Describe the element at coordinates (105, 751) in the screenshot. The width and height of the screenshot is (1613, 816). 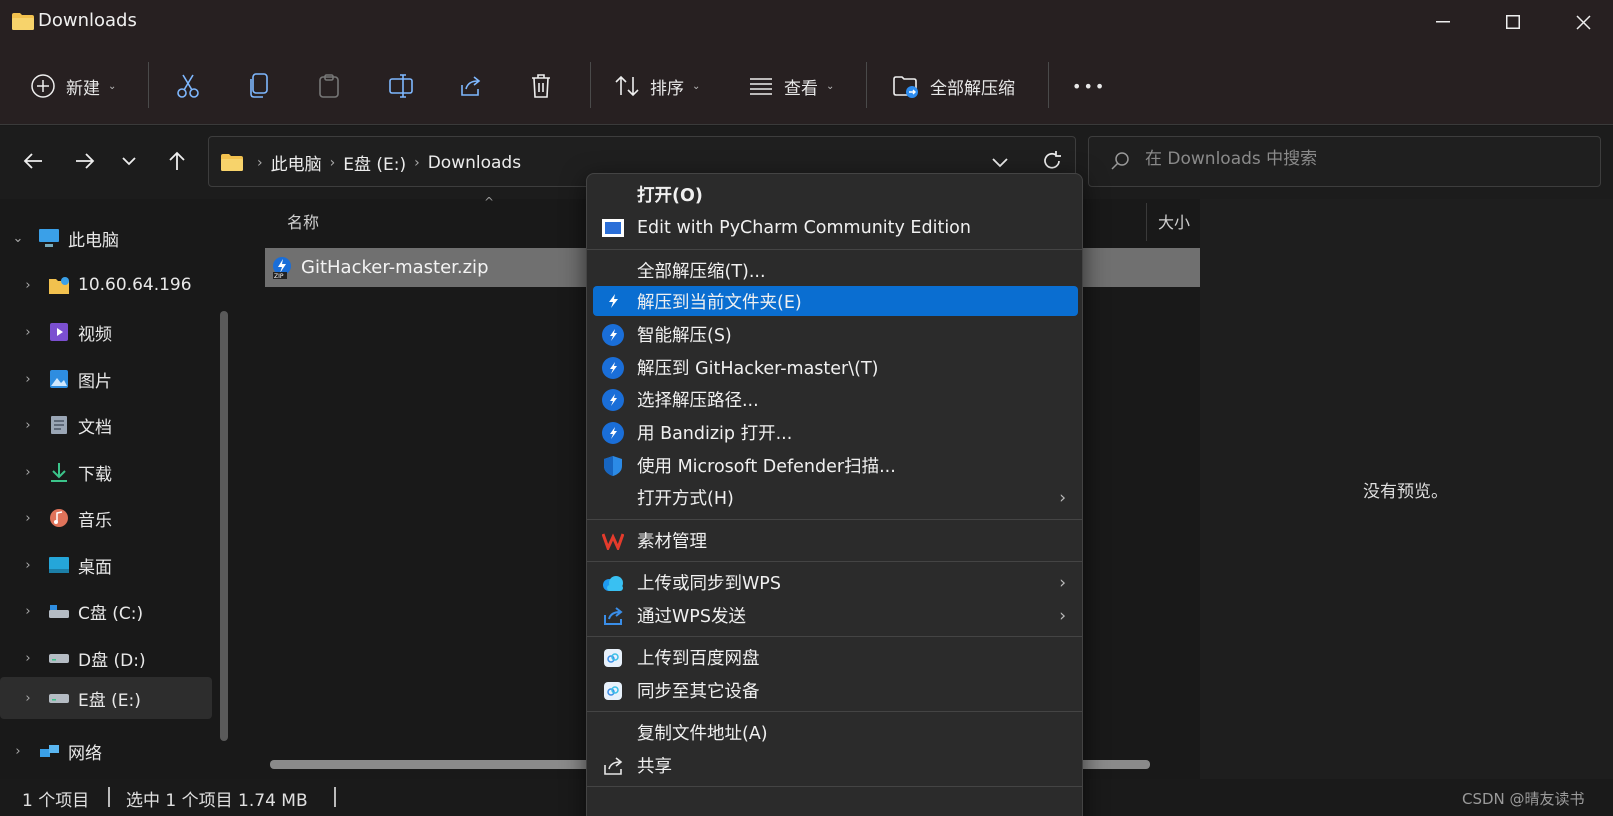
I see `sidebar-item-network: › 网络` at that location.